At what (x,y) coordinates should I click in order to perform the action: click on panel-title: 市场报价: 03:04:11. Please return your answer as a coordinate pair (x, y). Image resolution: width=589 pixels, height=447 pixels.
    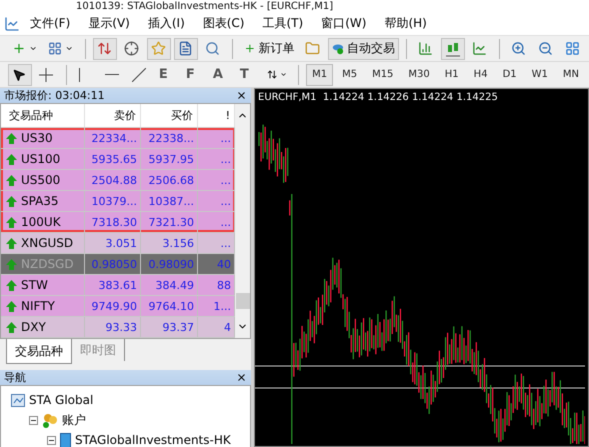
    Looking at the image, I should click on (54, 95).